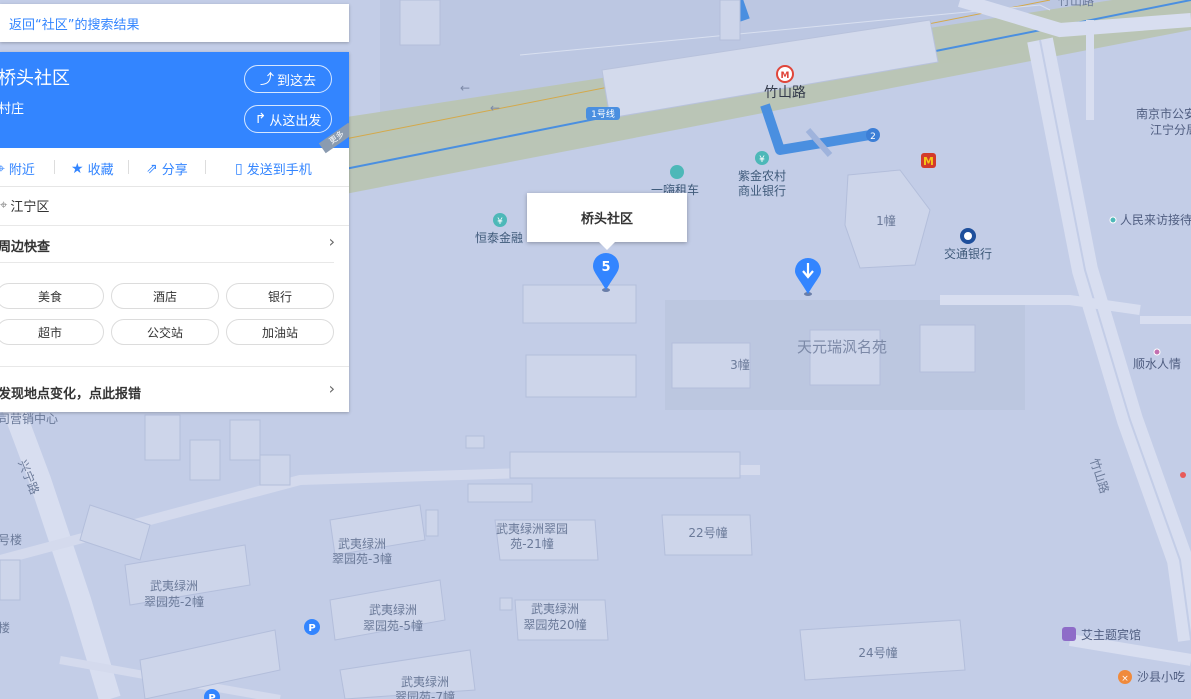 Image resolution: width=1191 pixels, height=699 pixels. Describe the element at coordinates (29, 418) in the screenshot. I see `marketing-label: 司营销中心` at that location.